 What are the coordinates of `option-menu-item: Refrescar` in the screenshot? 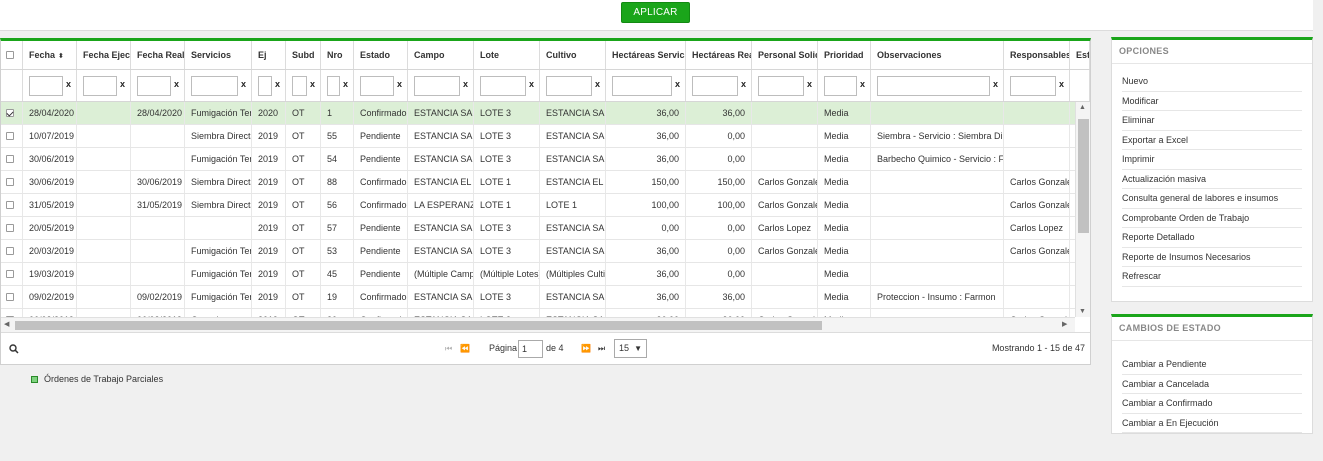 It's located at (1212, 277).